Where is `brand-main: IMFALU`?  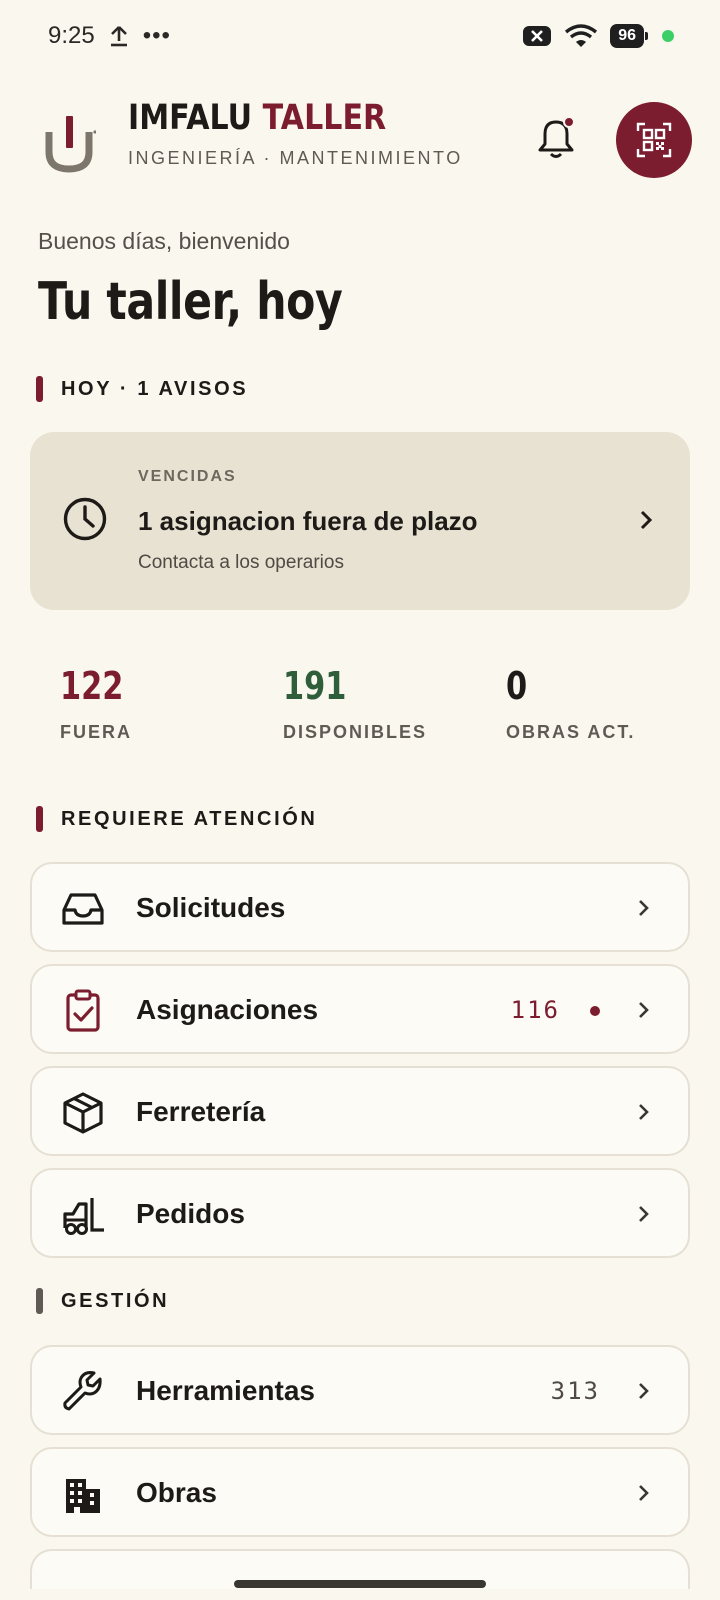
brand-main: IMFALU is located at coordinates (190, 118).